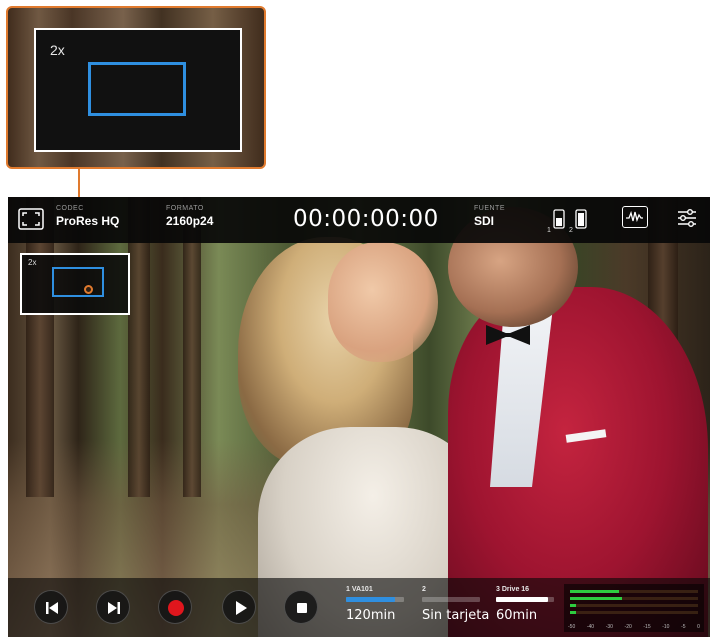 This screenshot has height=637, width=715. What do you see at coordinates (683, 627) in the screenshot?
I see `audio-meter-tick-label: -5` at bounding box center [683, 627].